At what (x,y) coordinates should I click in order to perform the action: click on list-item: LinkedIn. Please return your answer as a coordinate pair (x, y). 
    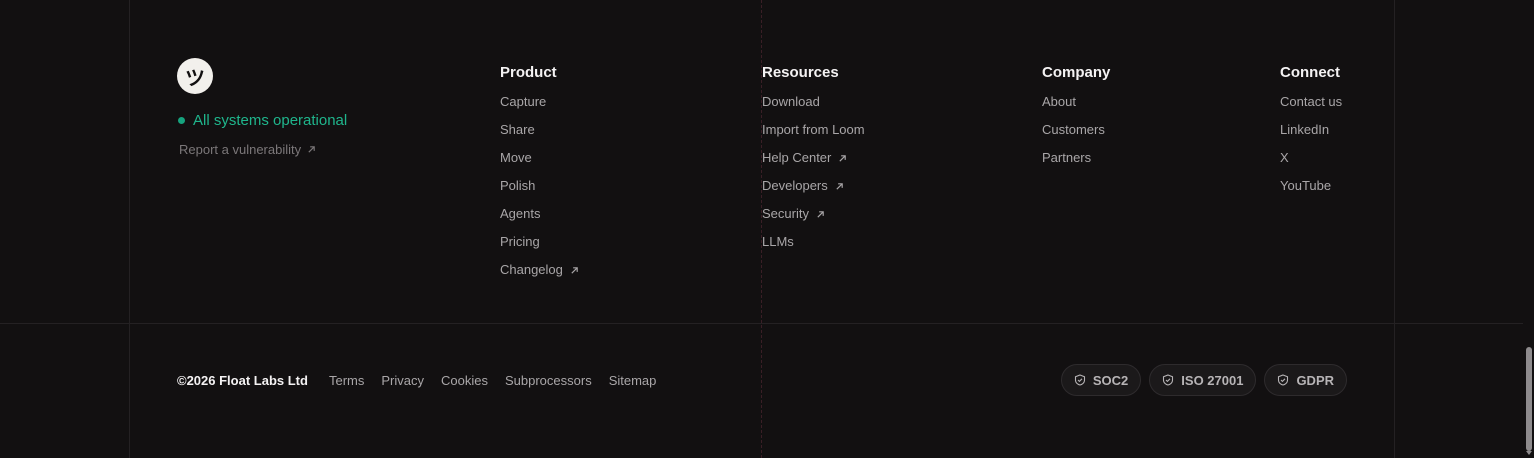
    Looking at the image, I should click on (1311, 135).